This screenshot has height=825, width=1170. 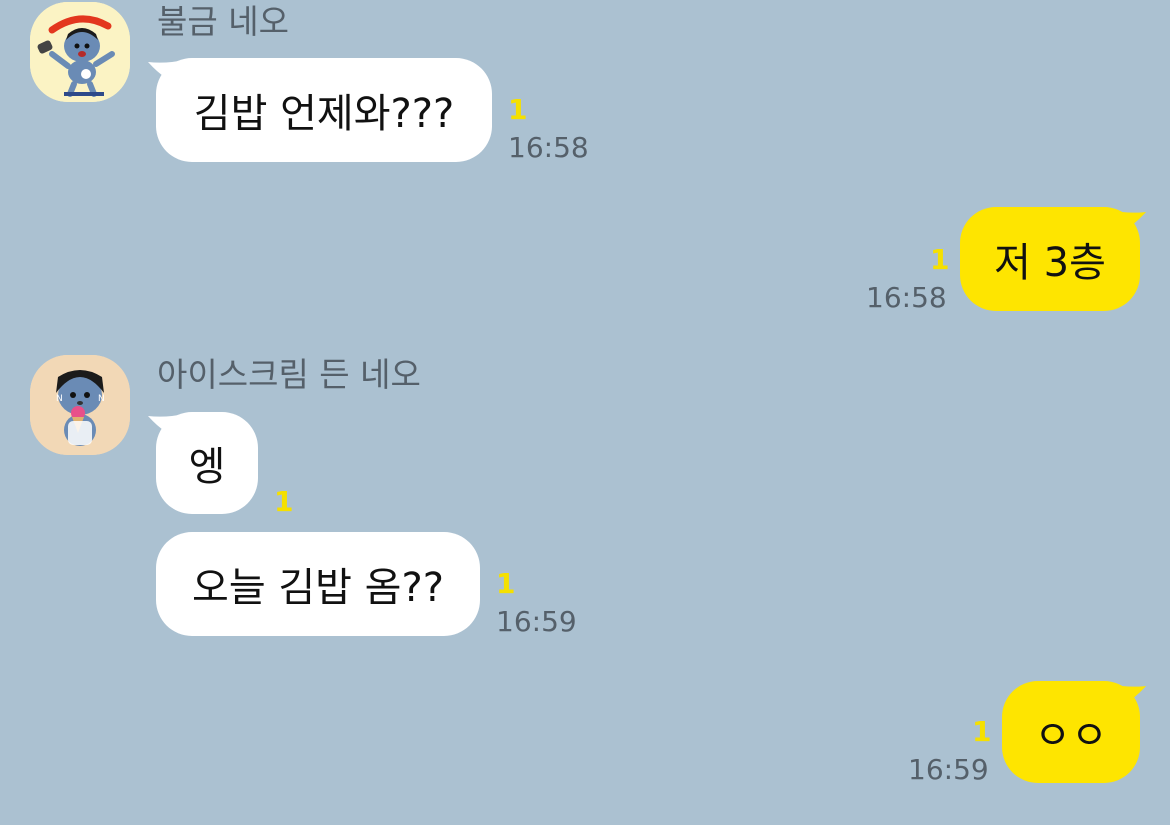 What do you see at coordinates (223, 21) in the screenshot?
I see `sender-name: 불금 네오` at bounding box center [223, 21].